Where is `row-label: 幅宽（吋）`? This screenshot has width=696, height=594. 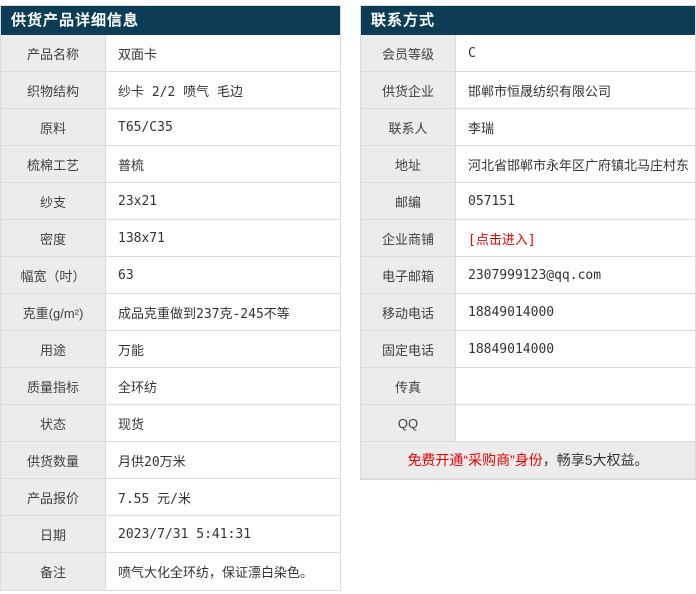 row-label: 幅宽（吋） is located at coordinates (53, 275).